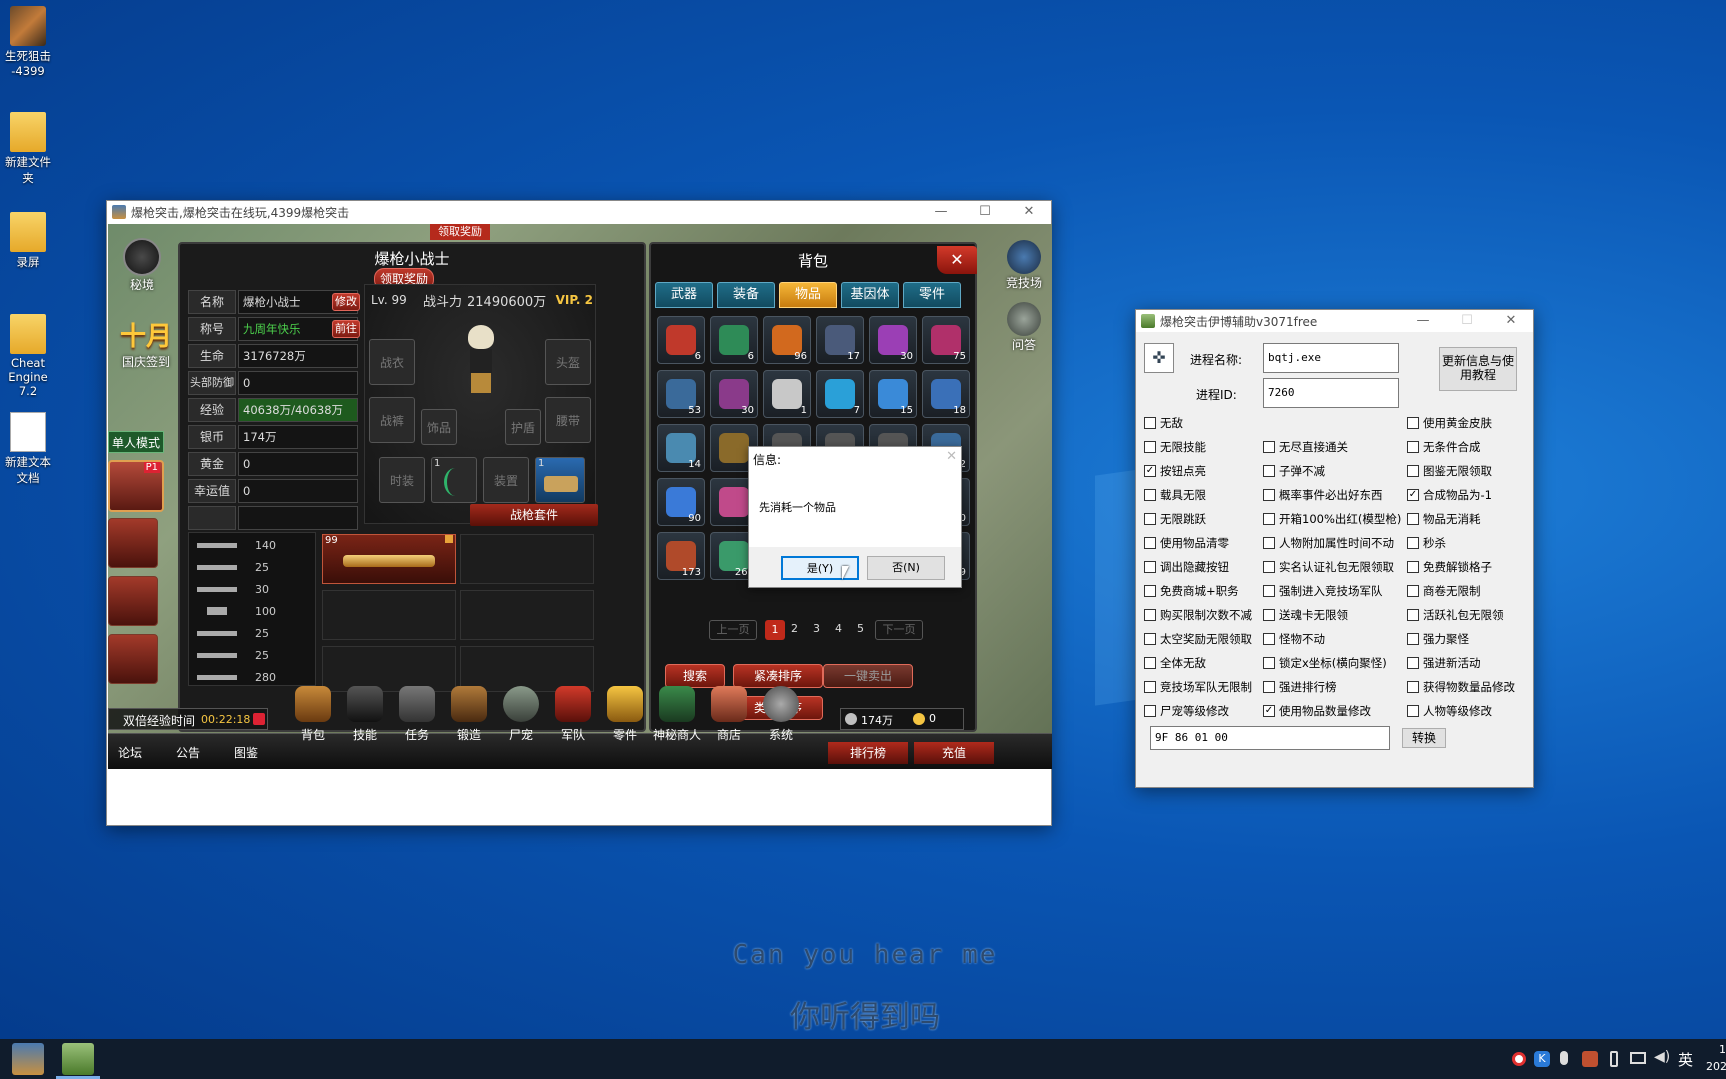 The height and width of the screenshot is (1079, 1726). I want to click on menu-army: 军队, so click(573, 714).